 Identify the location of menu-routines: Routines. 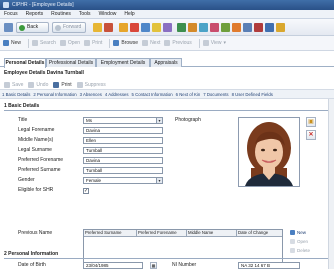
(61, 14).